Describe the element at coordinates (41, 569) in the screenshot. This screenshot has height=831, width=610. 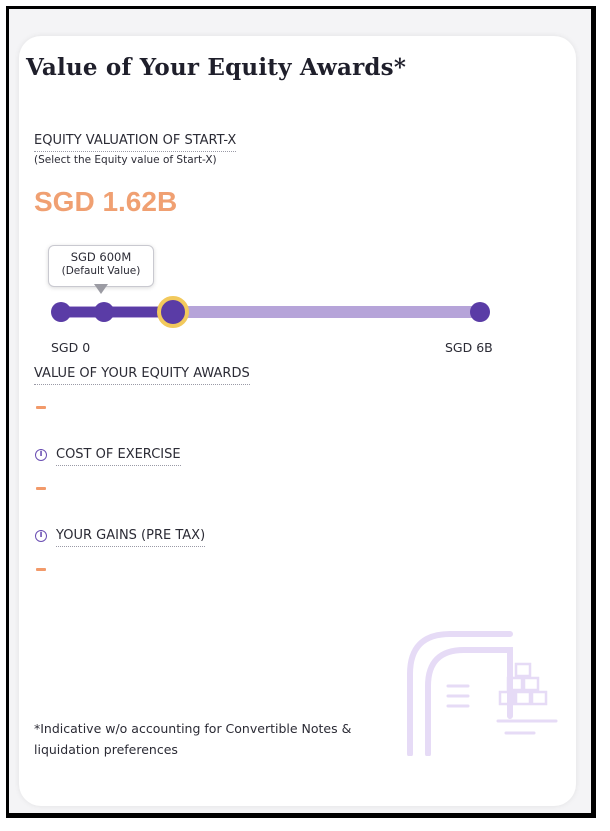
I see `gains-value` at that location.